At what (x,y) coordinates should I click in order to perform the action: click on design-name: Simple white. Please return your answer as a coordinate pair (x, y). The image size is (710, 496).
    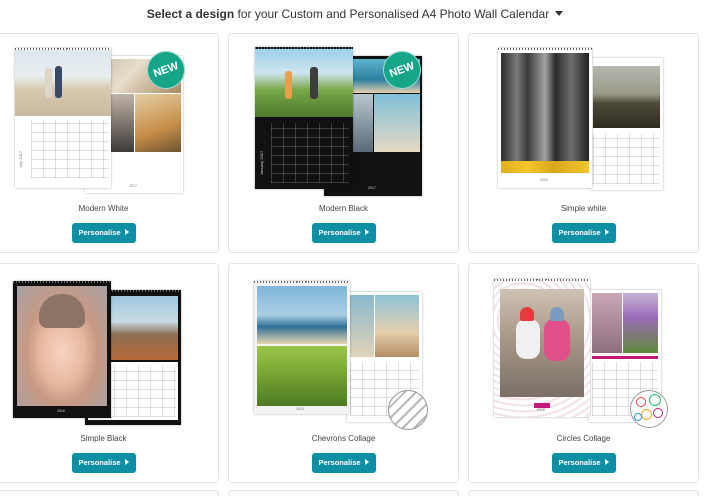
    Looking at the image, I should click on (583, 208).